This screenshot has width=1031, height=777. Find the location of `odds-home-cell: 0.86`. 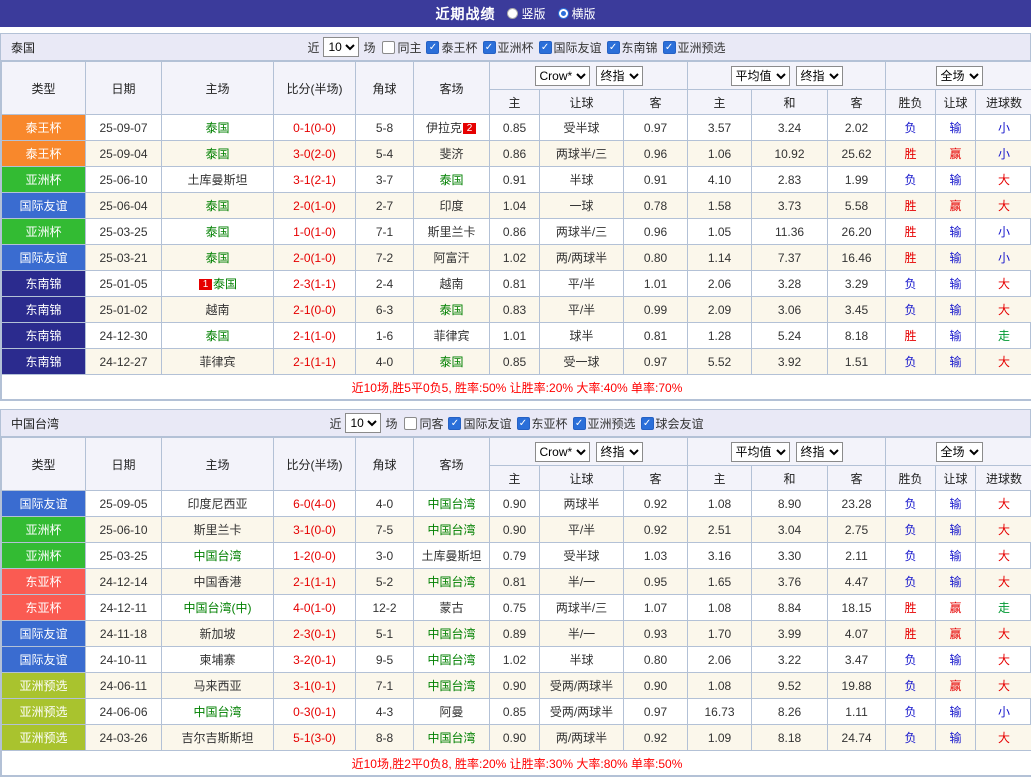

odds-home-cell: 0.86 is located at coordinates (515, 232).